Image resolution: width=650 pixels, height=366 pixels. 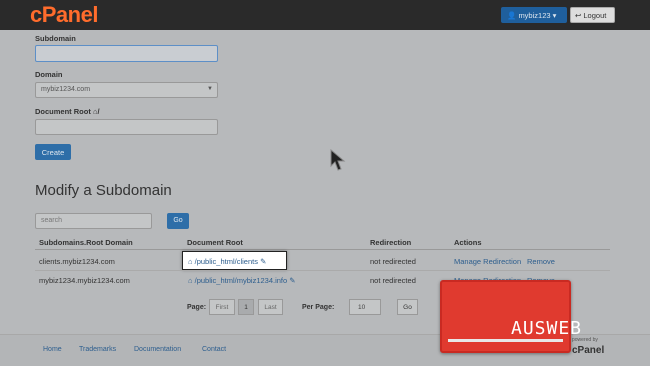 I want to click on footer-link-trademarks: Trademarks, so click(x=97, y=349).